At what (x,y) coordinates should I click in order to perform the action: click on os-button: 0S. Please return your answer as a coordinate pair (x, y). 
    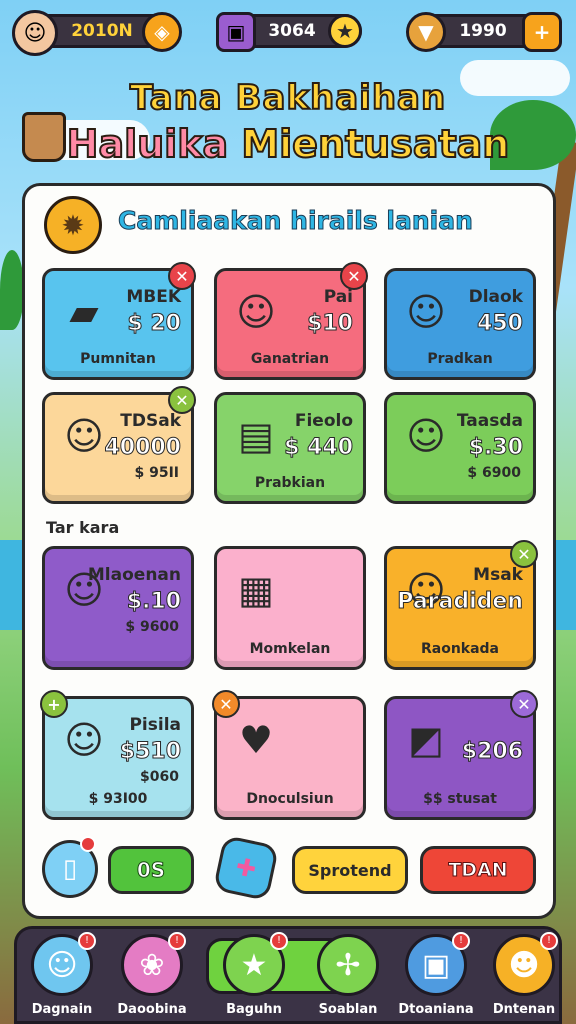
    Looking at the image, I should click on (151, 870).